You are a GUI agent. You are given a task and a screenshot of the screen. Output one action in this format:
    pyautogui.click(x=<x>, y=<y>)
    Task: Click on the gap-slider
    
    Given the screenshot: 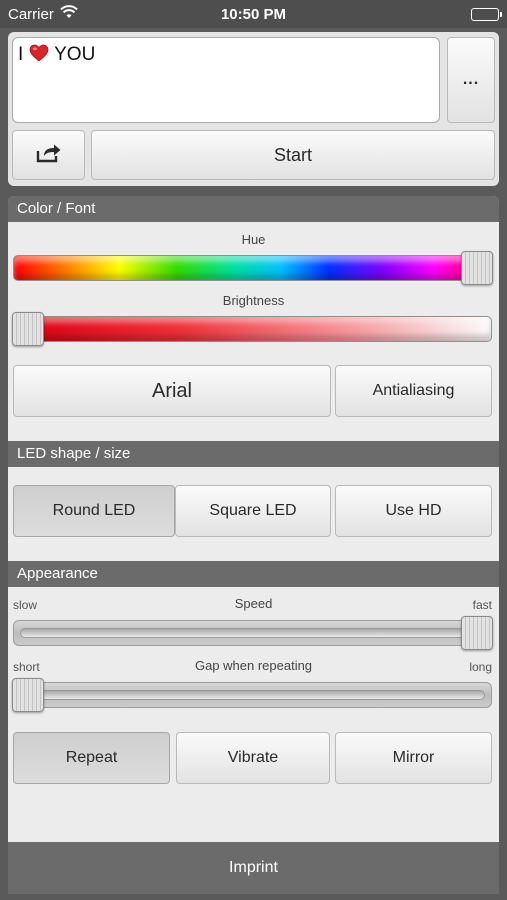 What is the action you would take?
    pyautogui.click(x=252, y=695)
    